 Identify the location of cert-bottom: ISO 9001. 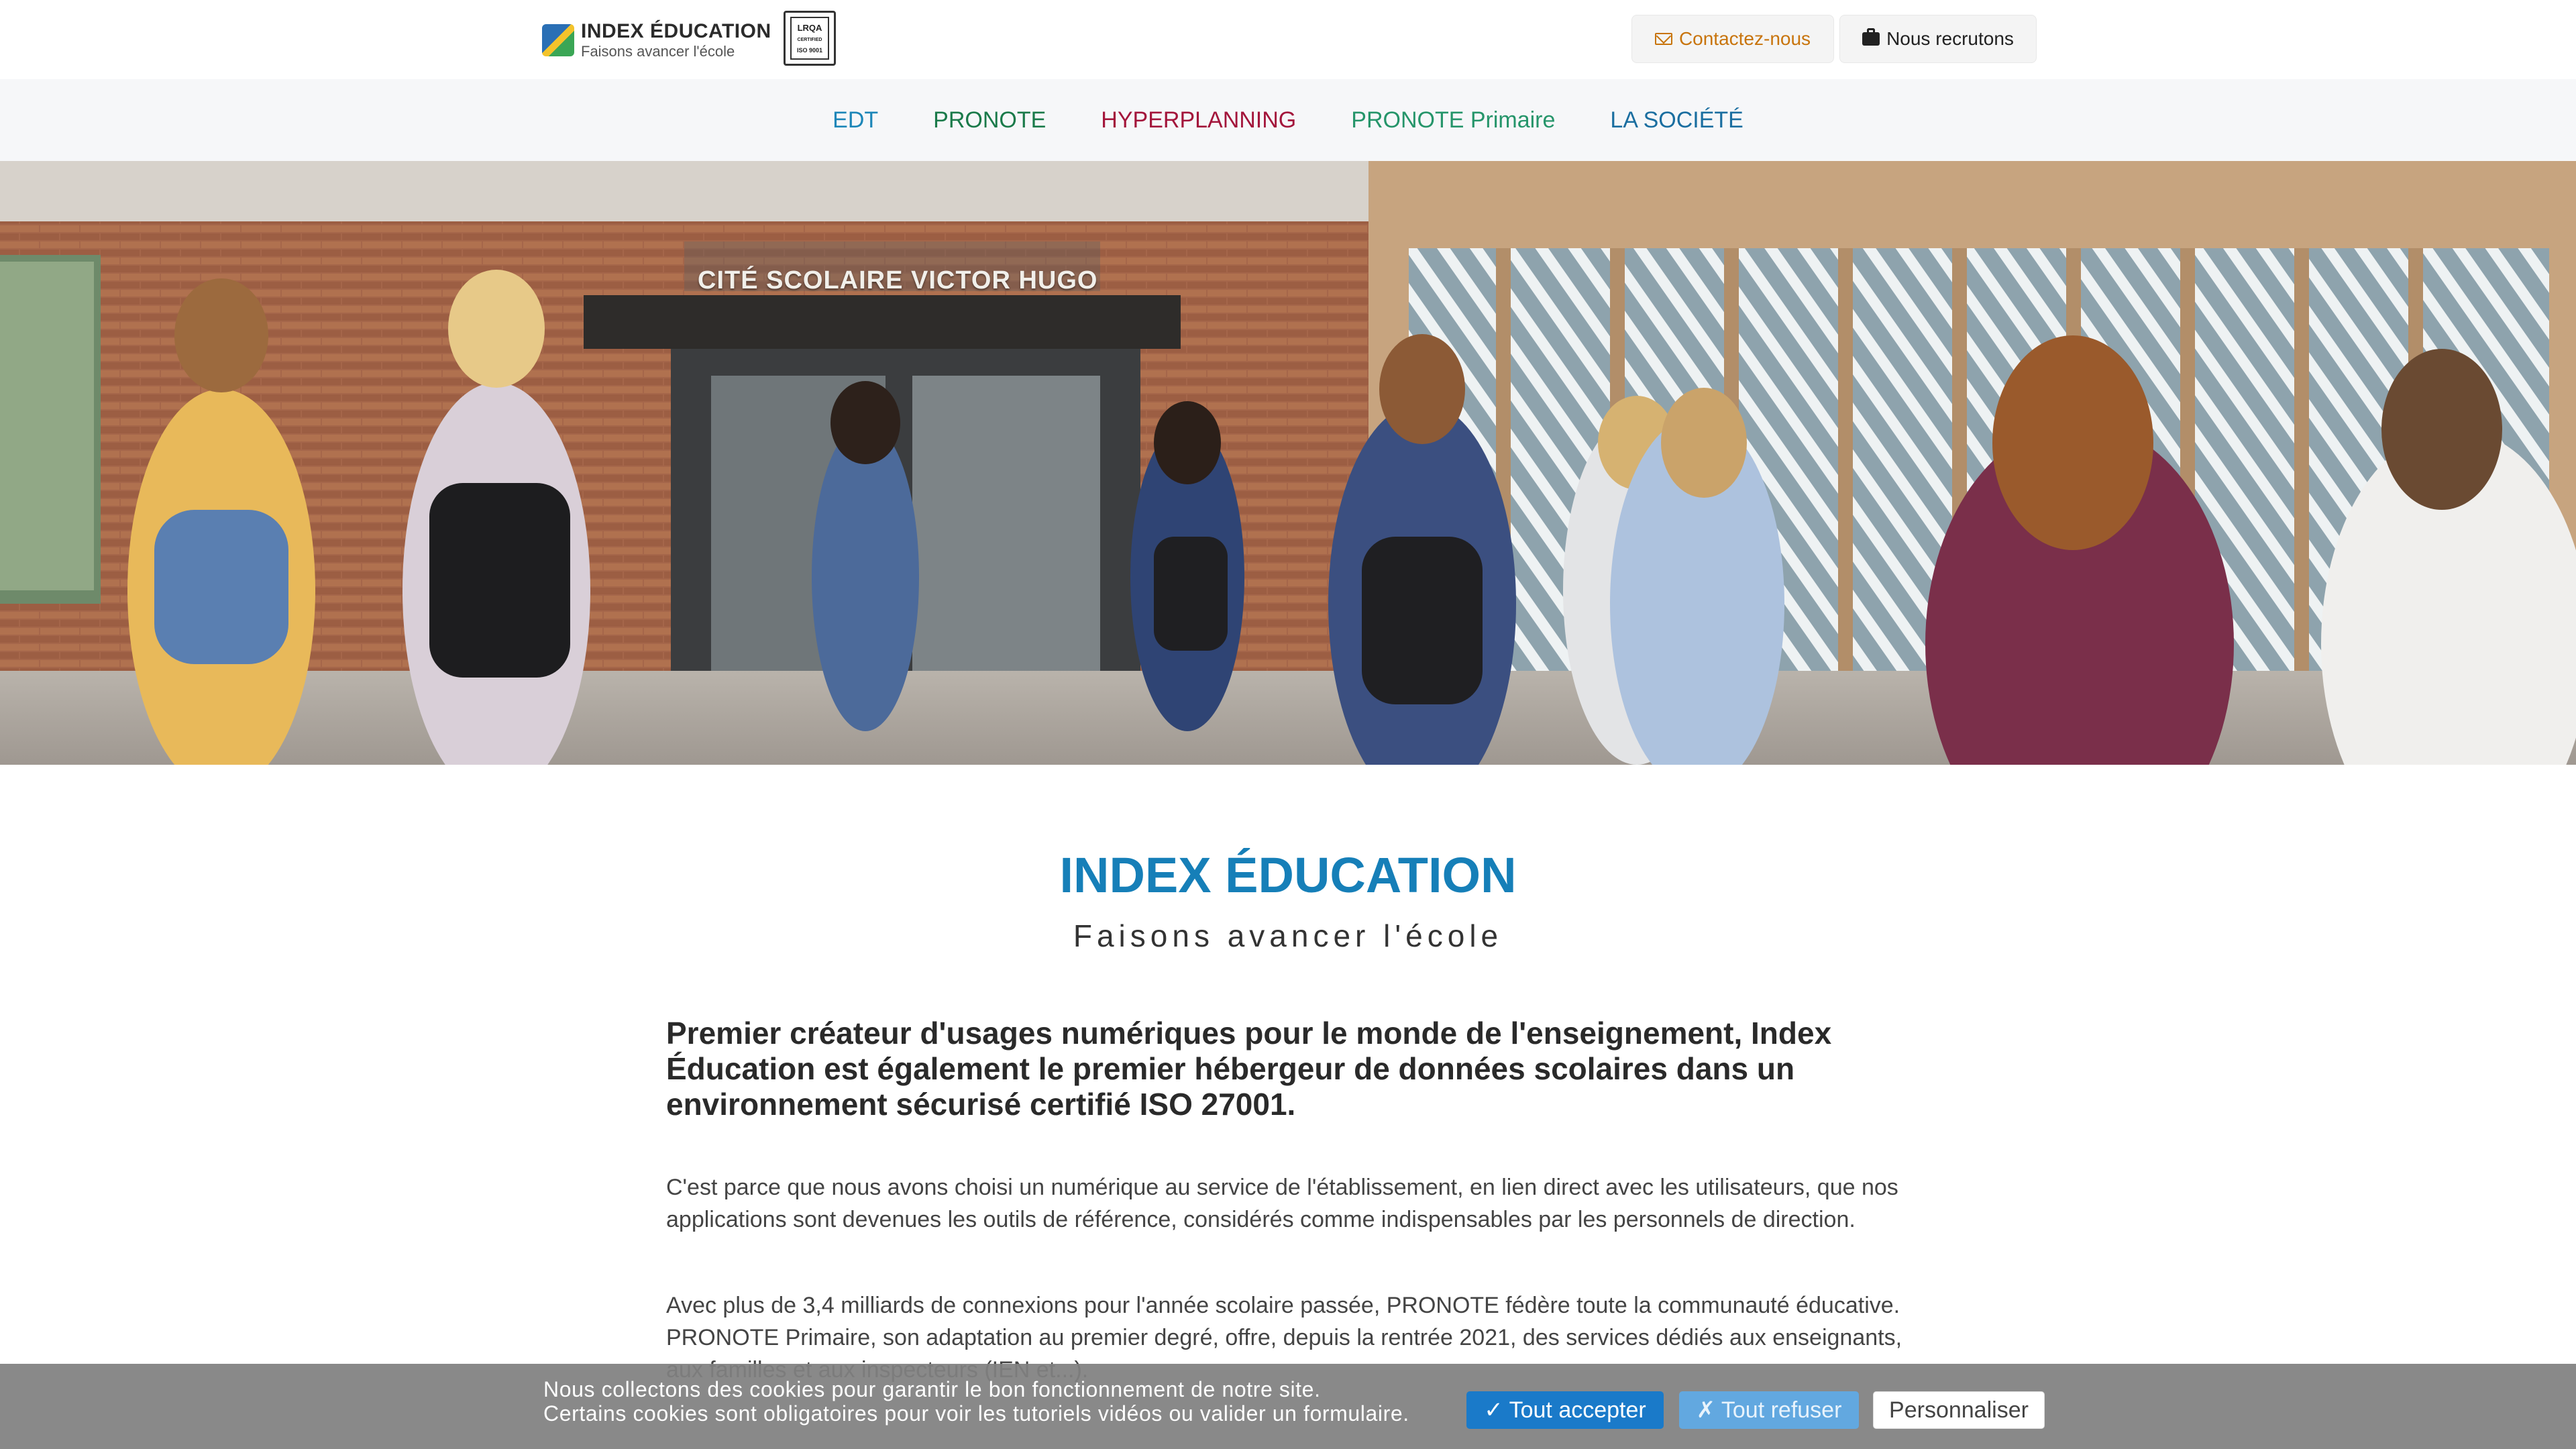
(809, 50).